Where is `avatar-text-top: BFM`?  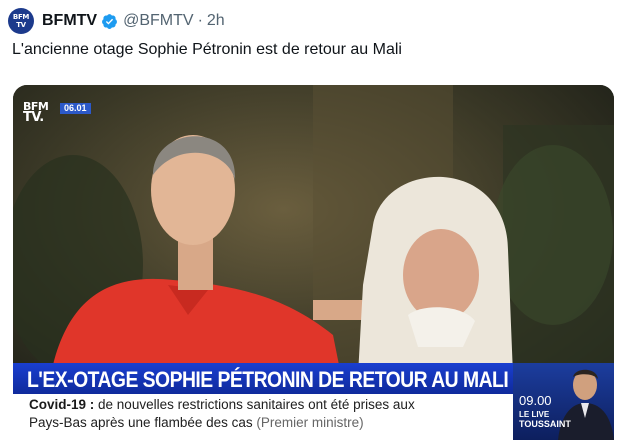 avatar-text-top: BFM is located at coordinates (21, 17).